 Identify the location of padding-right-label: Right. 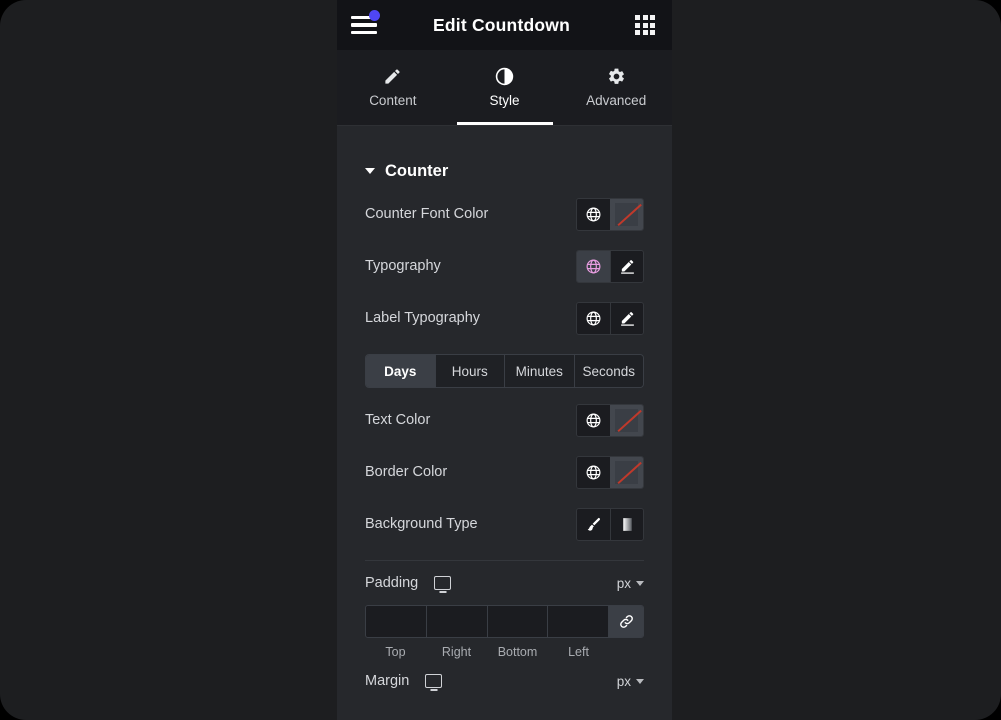
(456, 652).